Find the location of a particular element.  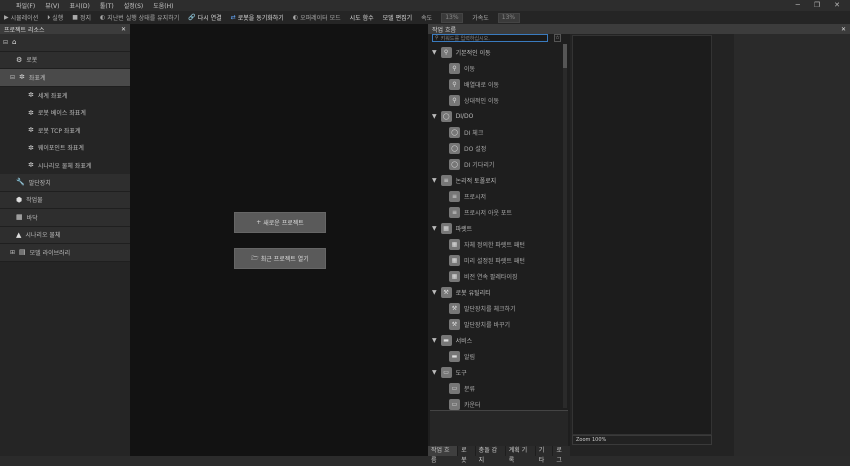

home-icon: ⌂ is located at coordinates (14, 42).